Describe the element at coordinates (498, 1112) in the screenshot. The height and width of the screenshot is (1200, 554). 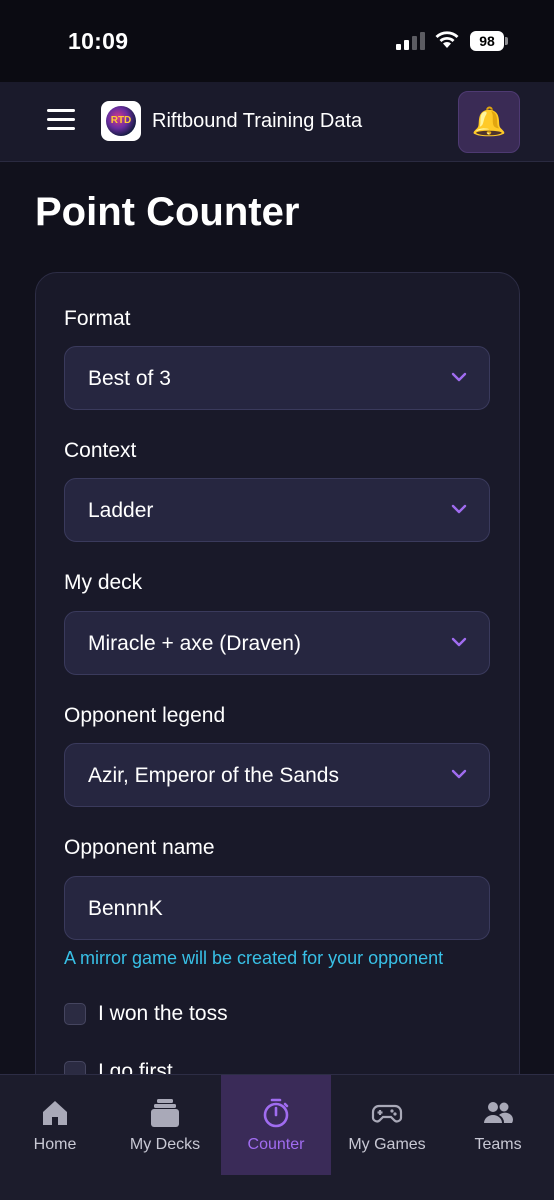
I see `users-icon` at that location.